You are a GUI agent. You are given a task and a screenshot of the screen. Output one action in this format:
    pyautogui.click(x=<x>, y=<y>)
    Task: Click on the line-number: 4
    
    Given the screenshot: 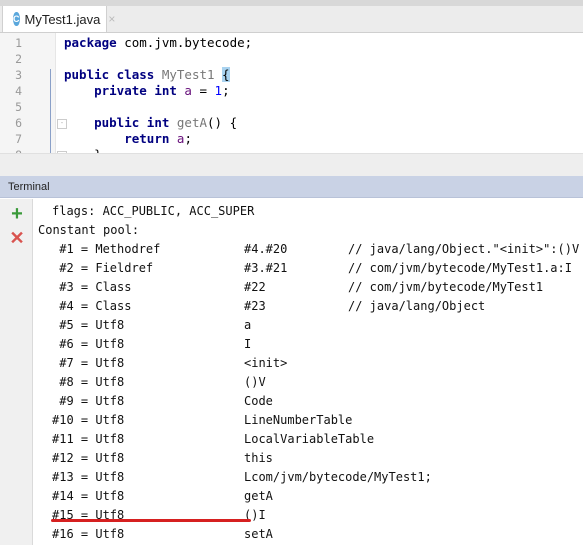 What is the action you would take?
    pyautogui.click(x=18, y=91)
    